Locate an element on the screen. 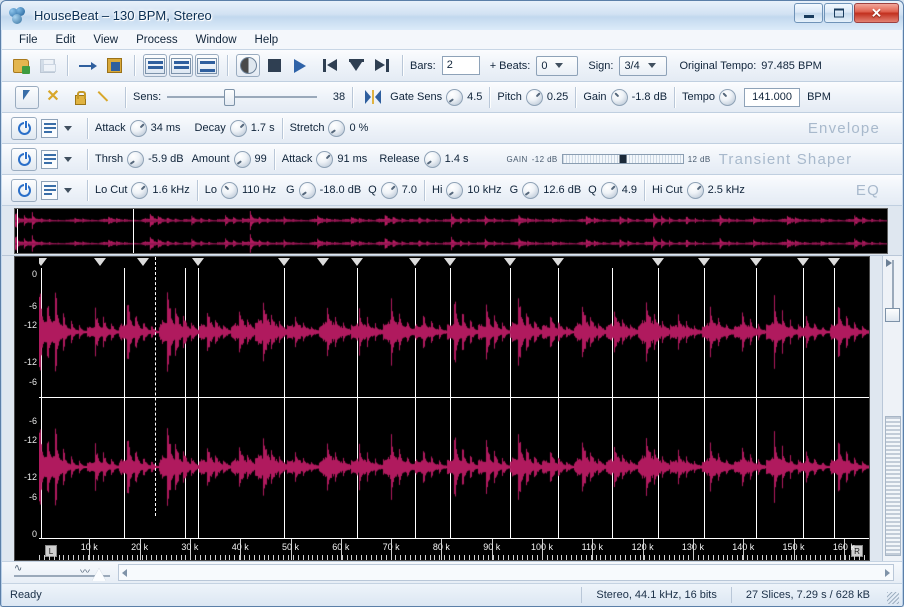 The height and width of the screenshot is (607, 904). pitch-knob is located at coordinates (534, 97).